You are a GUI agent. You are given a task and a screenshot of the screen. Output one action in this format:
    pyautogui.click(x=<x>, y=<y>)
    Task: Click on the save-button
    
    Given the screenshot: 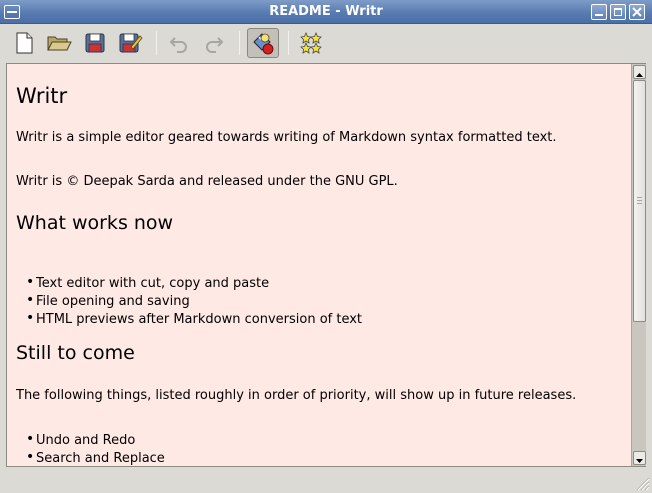 What is the action you would take?
    pyautogui.click(x=95, y=43)
    